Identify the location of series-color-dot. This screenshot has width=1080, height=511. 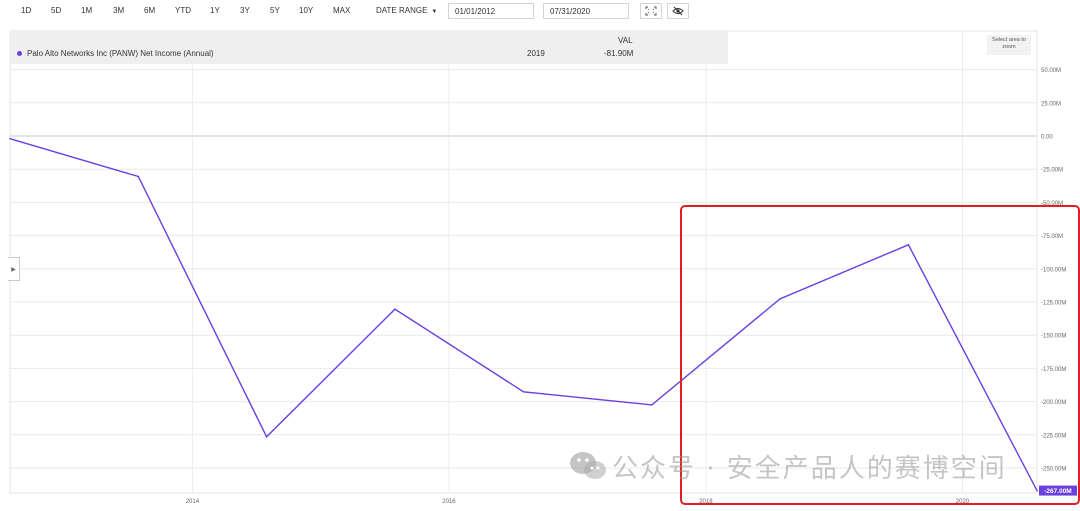
(19, 53).